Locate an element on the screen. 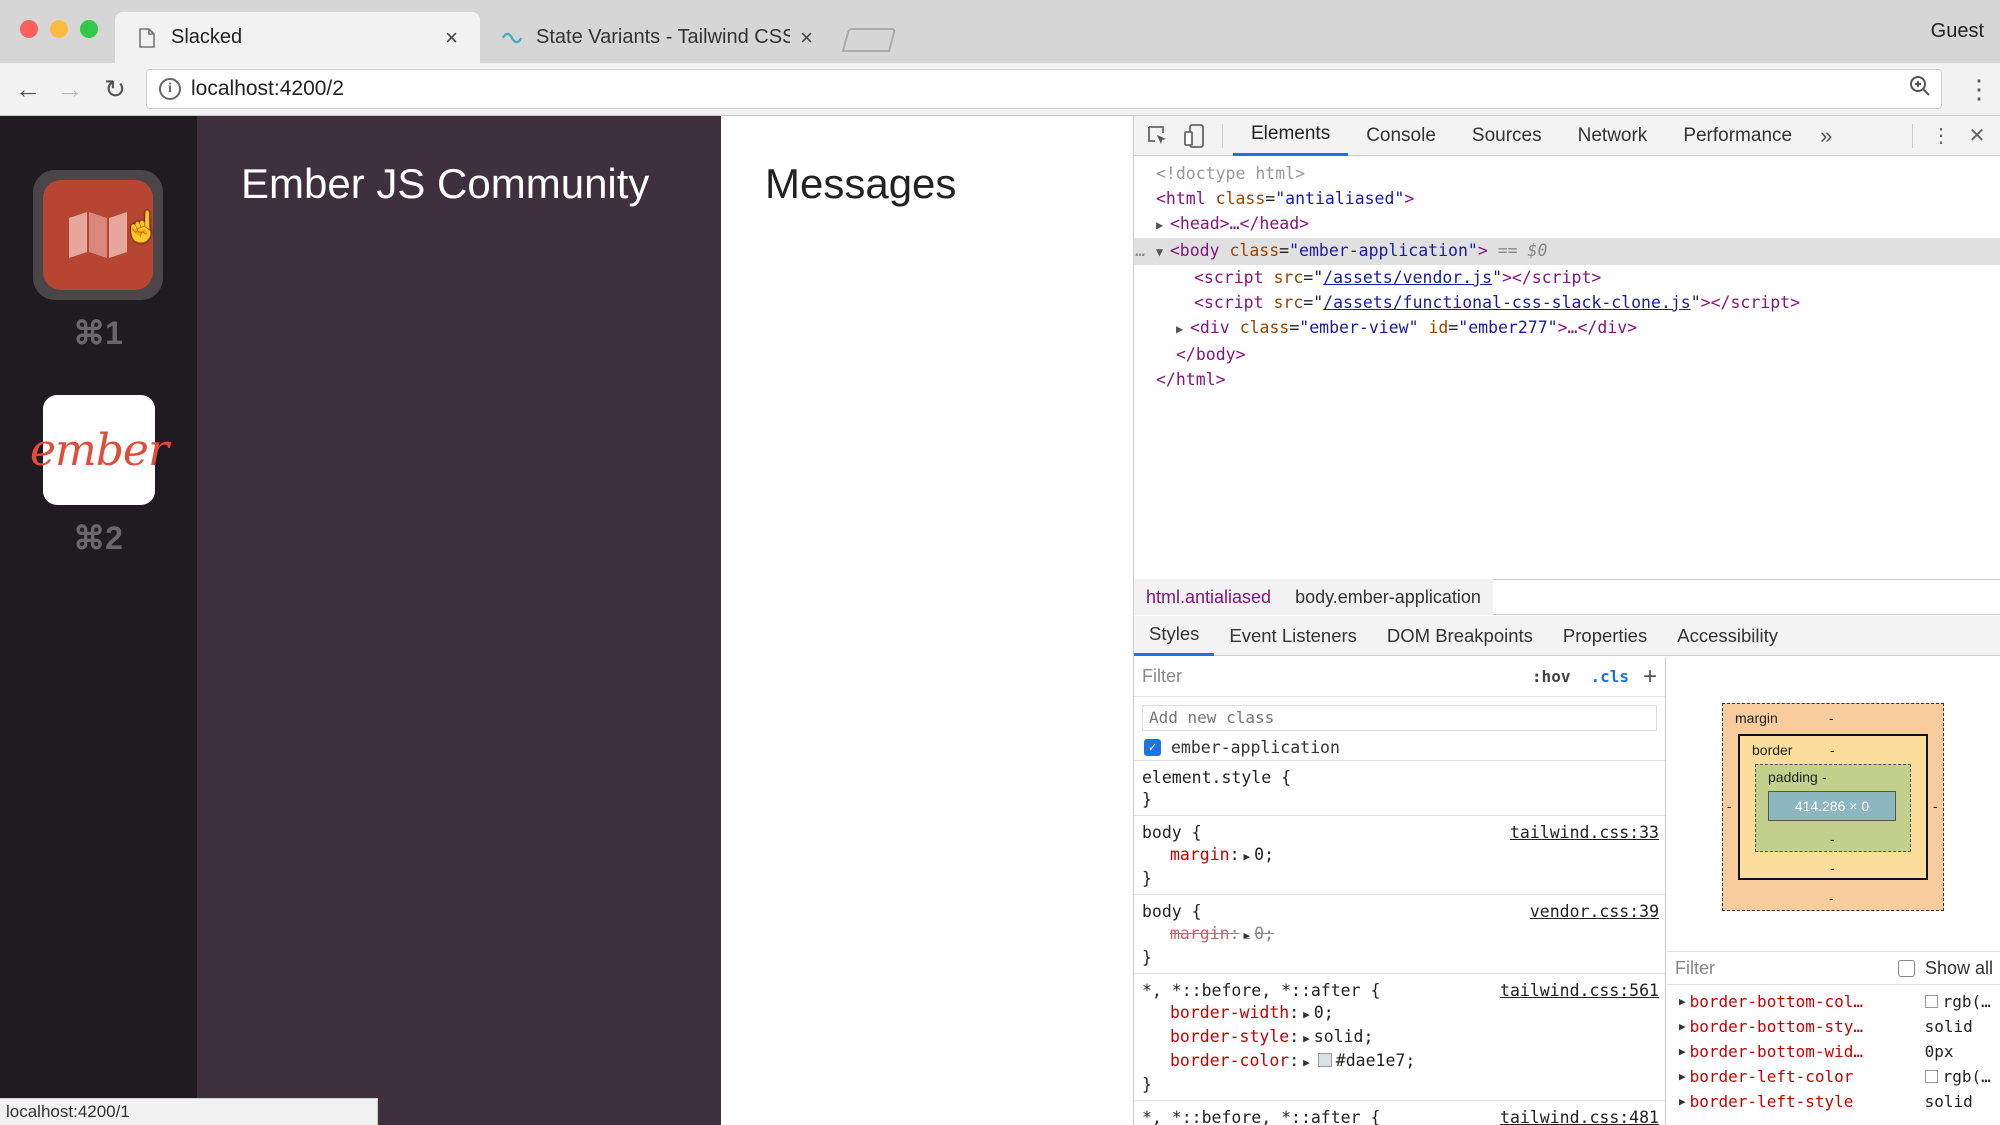  devtools-tab-console: Console is located at coordinates (1401, 136).